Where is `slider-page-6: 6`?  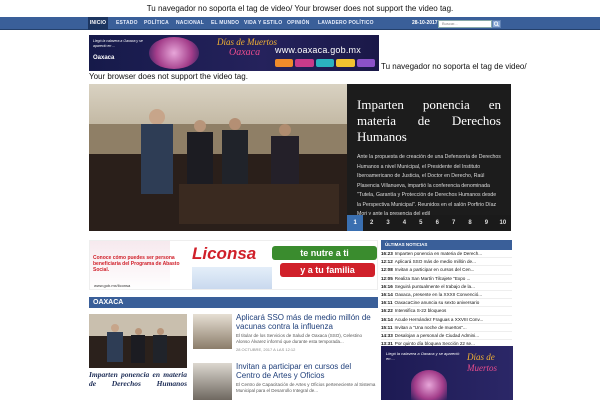 slider-page-6: 6 is located at coordinates (437, 223).